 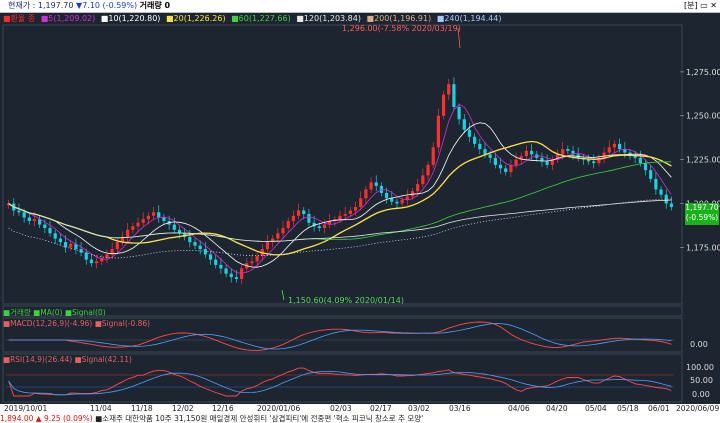 I want to click on rsi-100-label: 100.00, so click(x=700, y=367).